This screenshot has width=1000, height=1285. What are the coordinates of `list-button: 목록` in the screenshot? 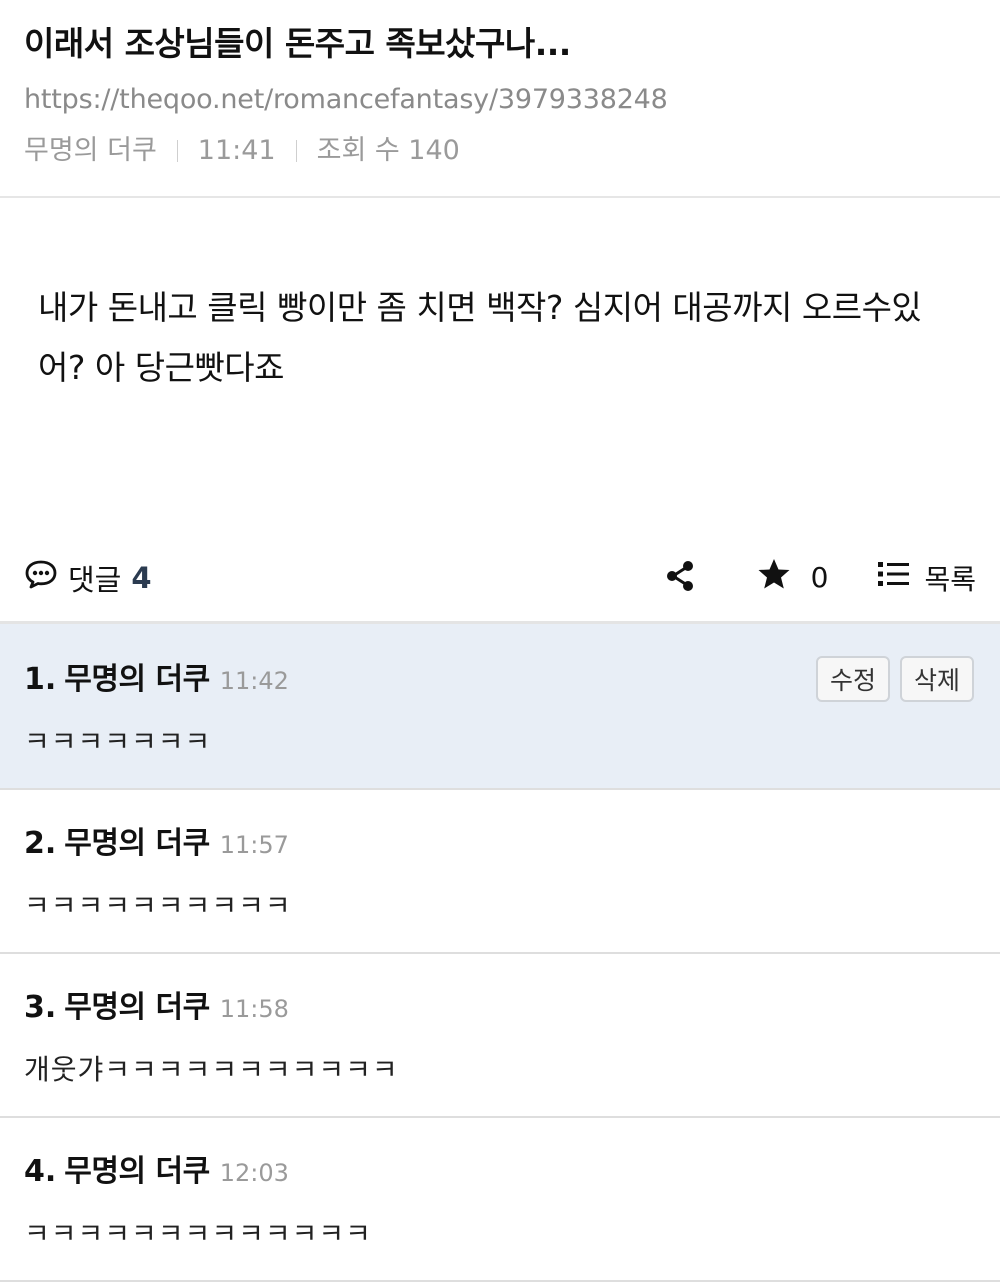 It's located at (927, 578).